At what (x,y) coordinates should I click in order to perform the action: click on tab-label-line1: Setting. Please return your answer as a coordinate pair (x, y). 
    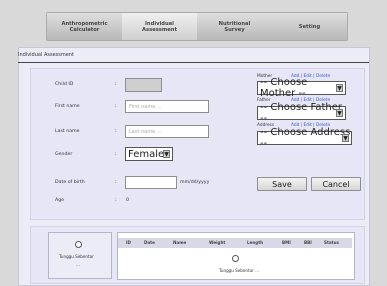
    Looking at the image, I should click on (309, 26).